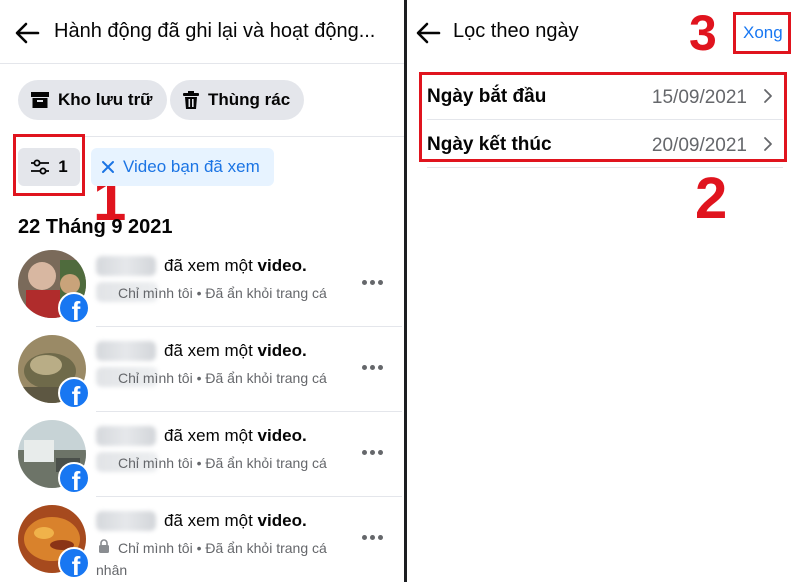  I want to click on activity-meta: Chỉ mình tôi • Đã ẩn khỏi trang cá nhân, so click(211, 559).